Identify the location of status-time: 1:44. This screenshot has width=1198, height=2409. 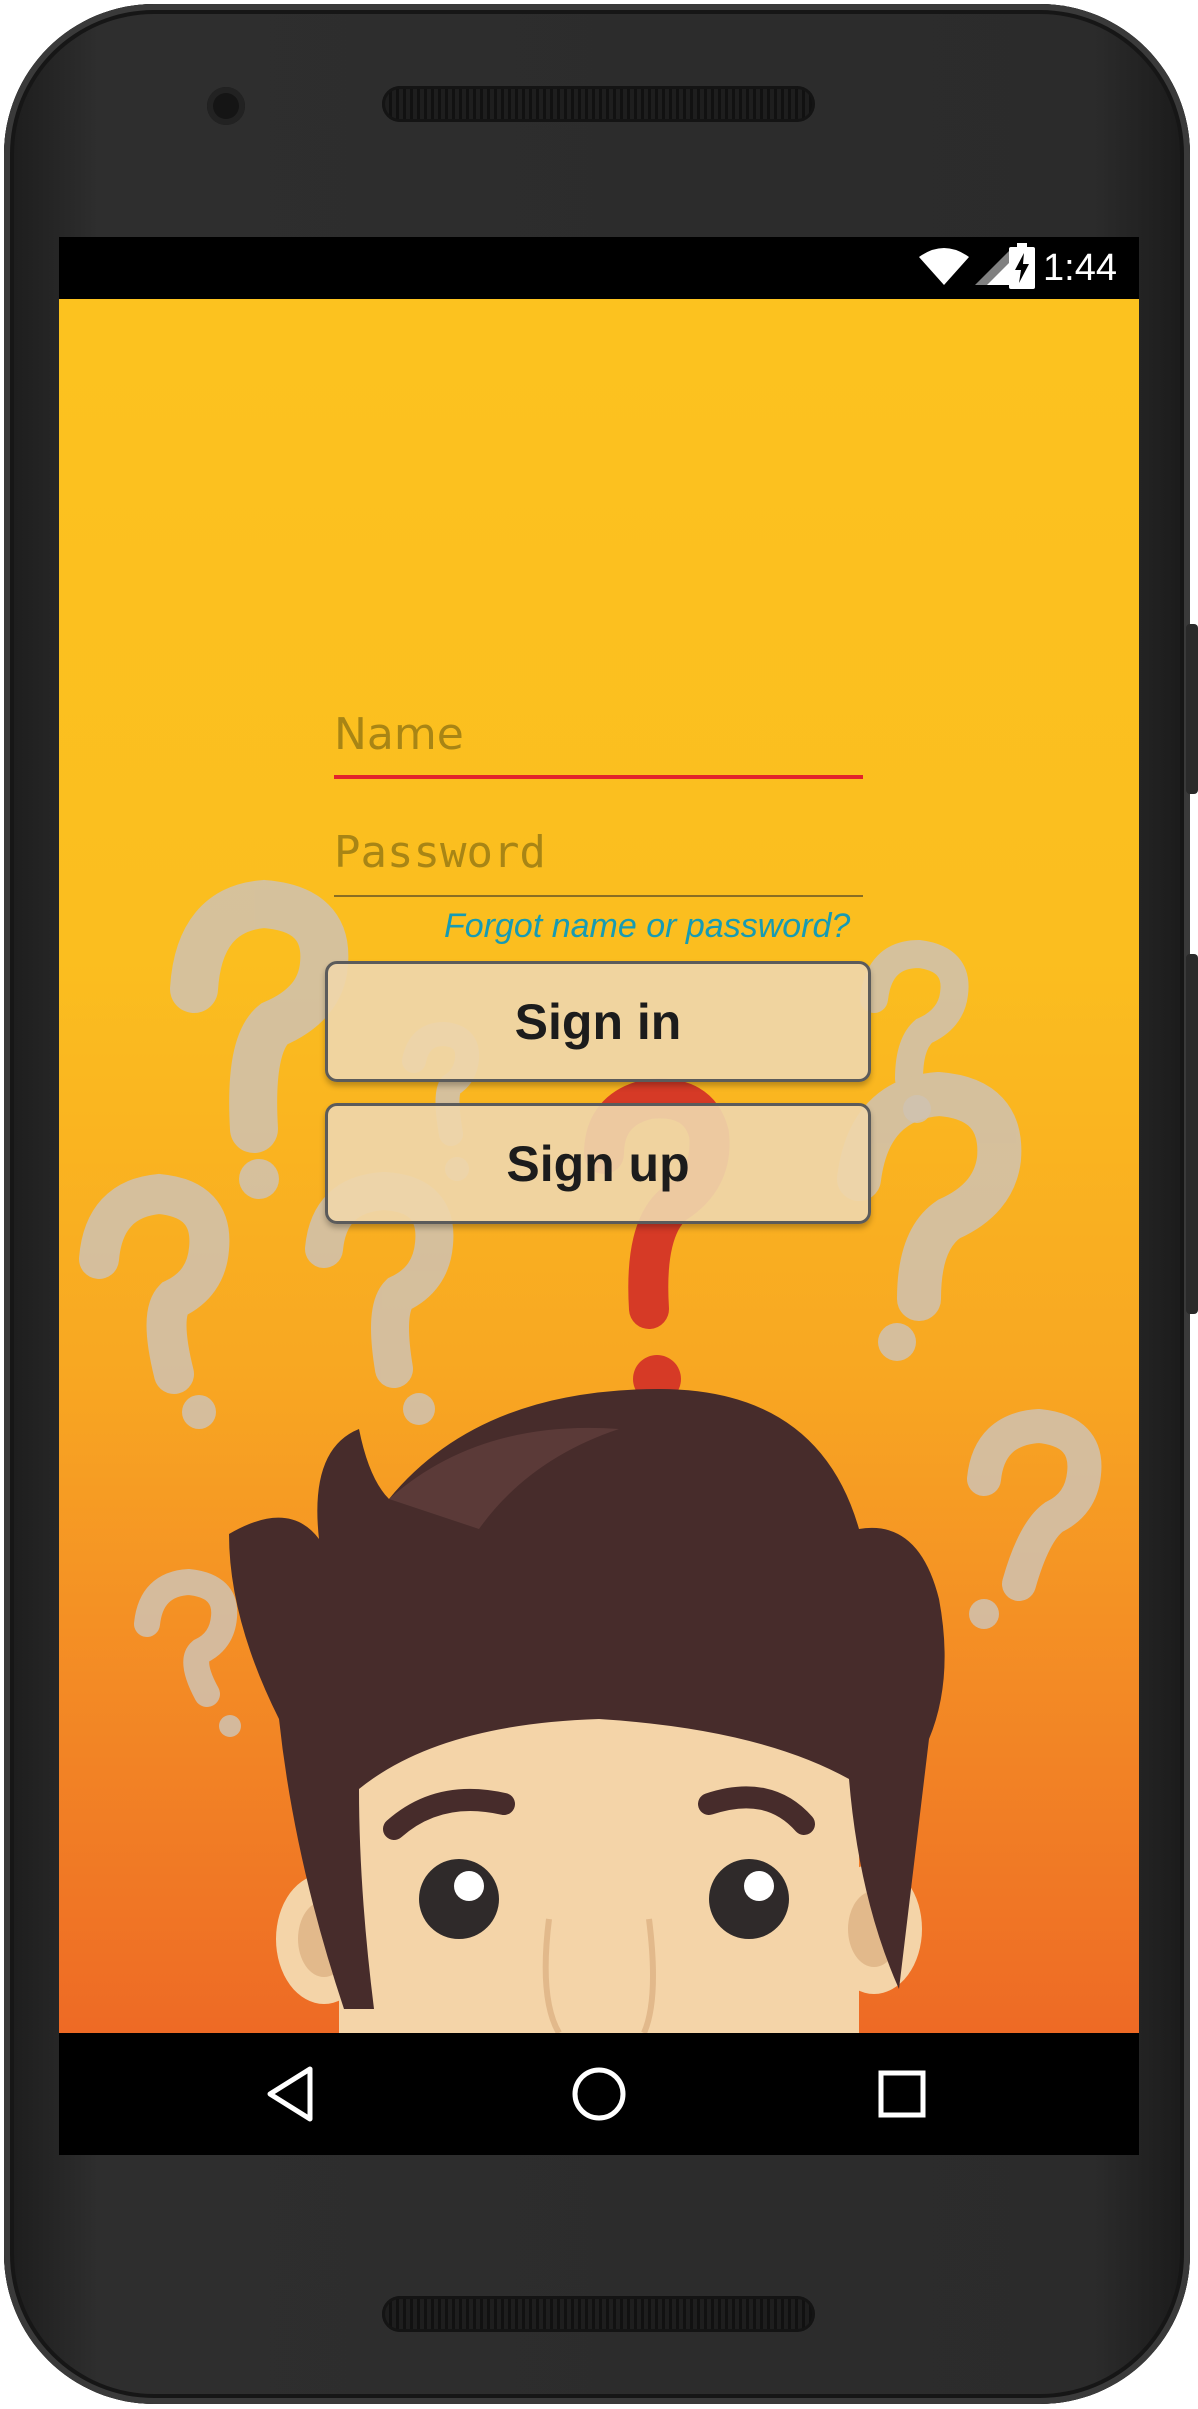
(1080, 268).